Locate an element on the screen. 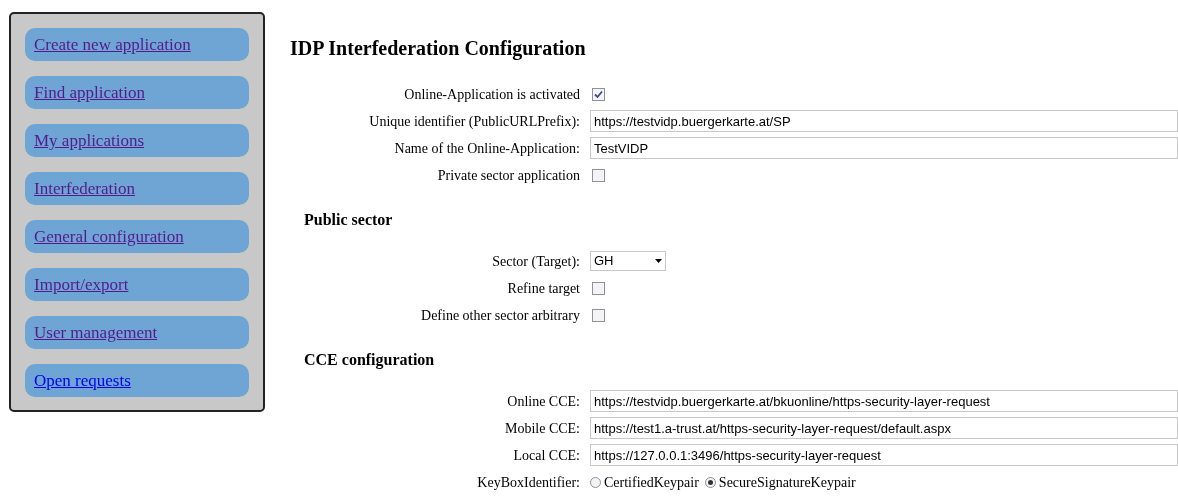 The image size is (1178, 497). nav-link: Interfederation is located at coordinates (84, 188).